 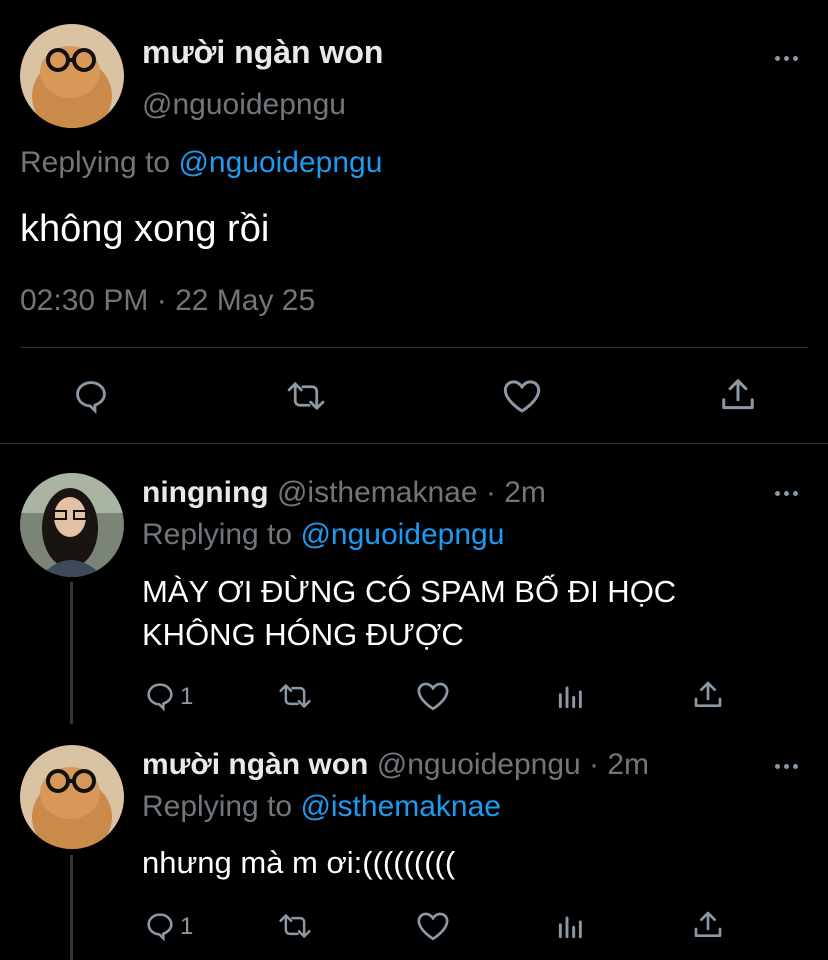 What do you see at coordinates (377, 492) in the screenshot?
I see `handle: @isthemaknae` at bounding box center [377, 492].